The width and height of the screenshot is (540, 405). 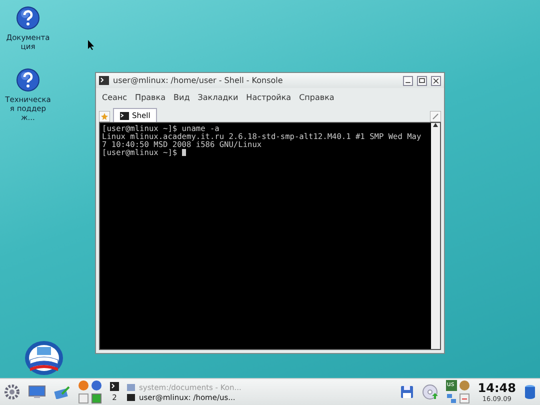 What do you see at coordinates (451, 398) in the screenshot?
I see `network-icon` at bounding box center [451, 398].